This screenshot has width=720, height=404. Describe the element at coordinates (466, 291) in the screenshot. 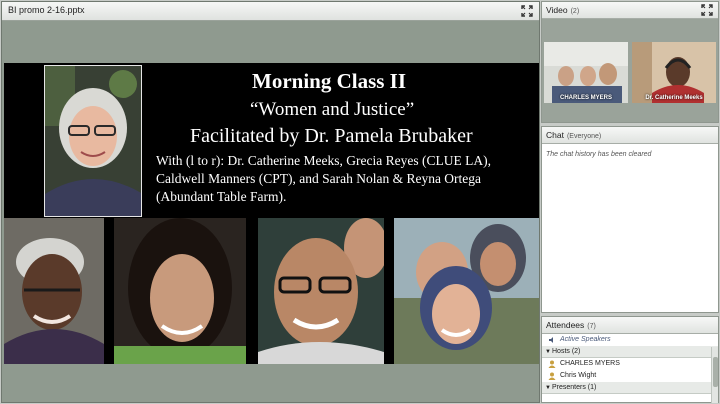

I see `photo-sarah-nolan-reyna-ortega` at that location.